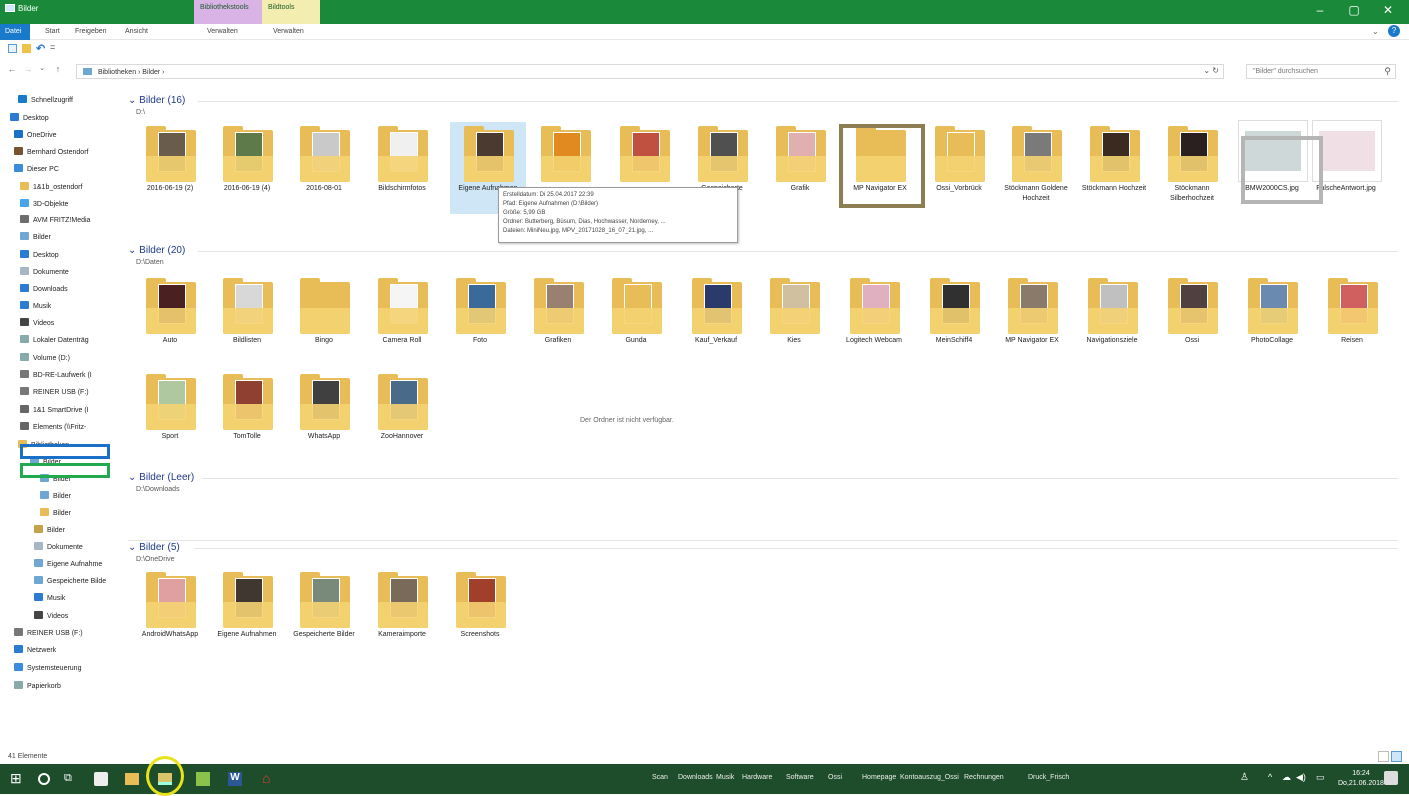 The height and width of the screenshot is (796, 1409). Describe the element at coordinates (12, 48) in the screenshot. I see `properties-icon` at that location.